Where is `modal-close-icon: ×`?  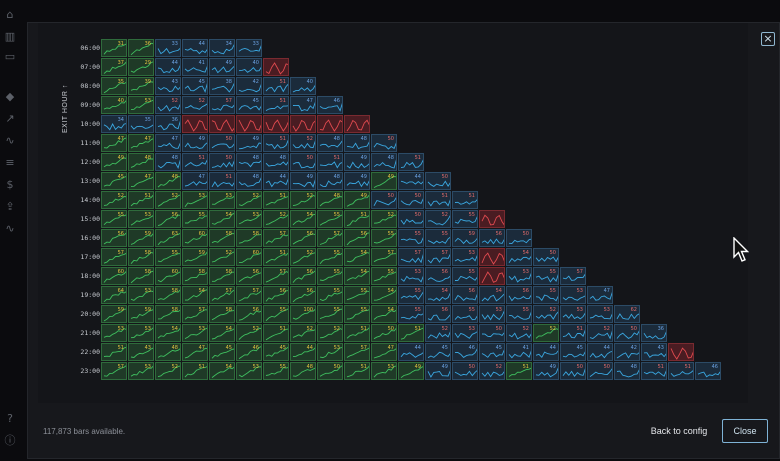
modal-close-icon: × is located at coordinates (768, 39).